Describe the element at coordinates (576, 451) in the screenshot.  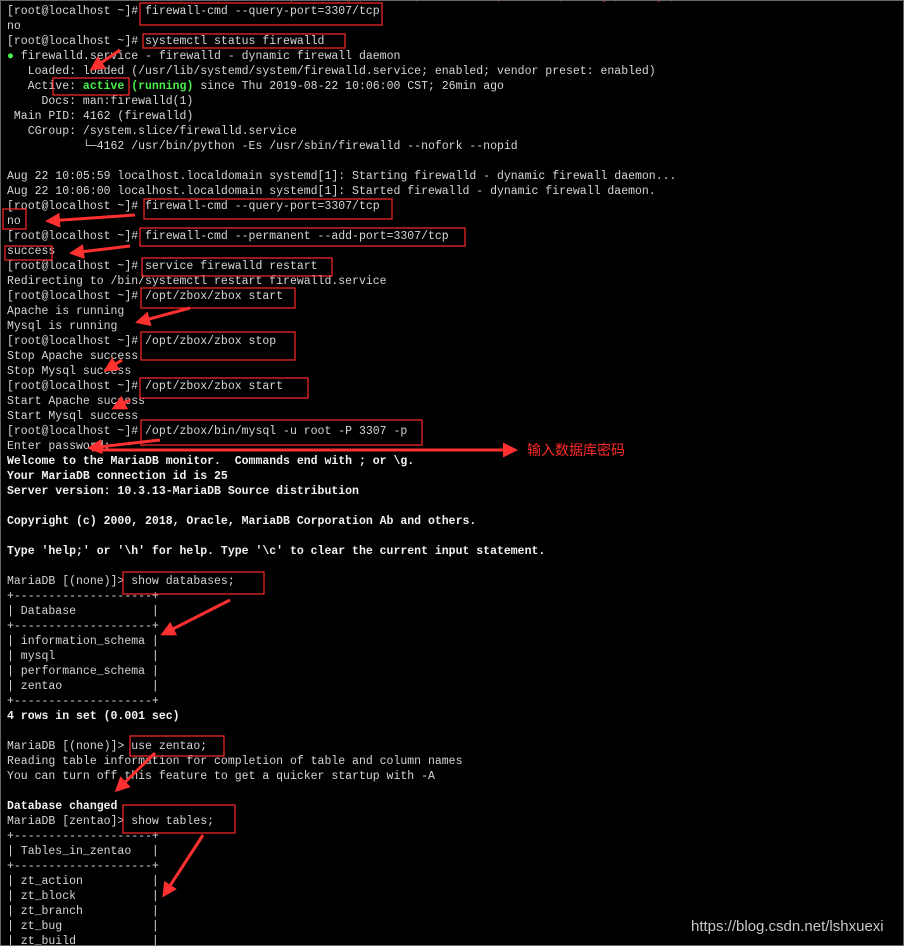
I see `annotation-note: 输入数据库密码` at that location.